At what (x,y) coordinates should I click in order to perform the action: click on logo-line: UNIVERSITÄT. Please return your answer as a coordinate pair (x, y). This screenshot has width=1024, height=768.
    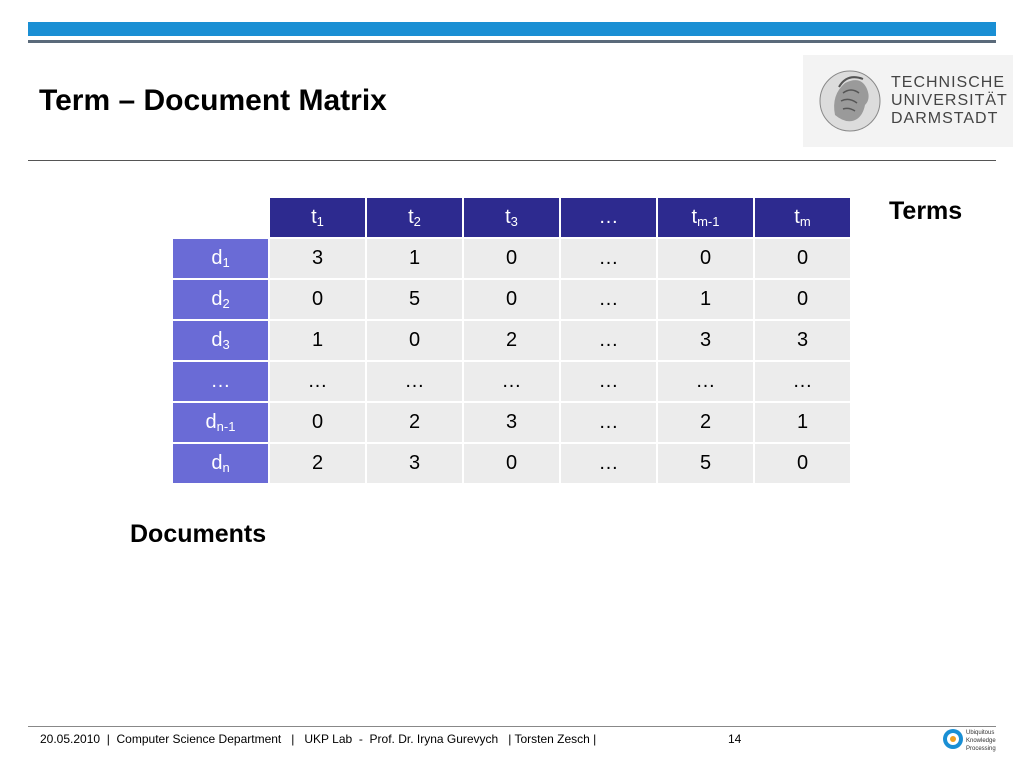
    Looking at the image, I should click on (949, 100).